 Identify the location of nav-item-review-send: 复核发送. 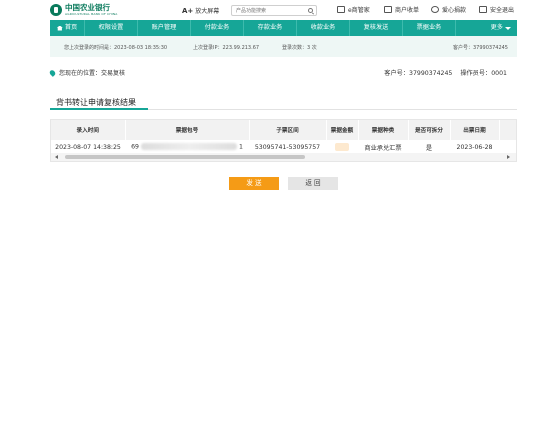
(376, 28).